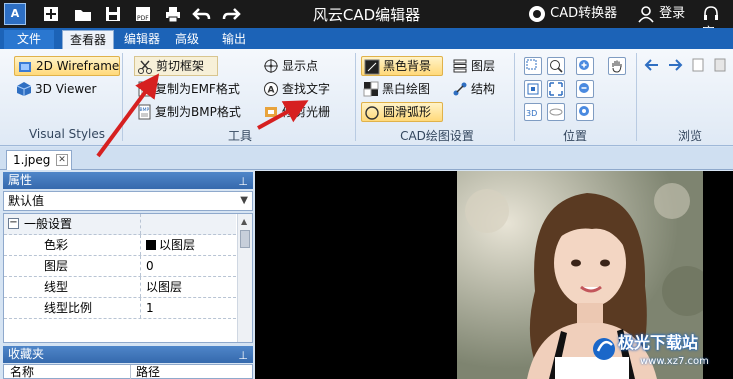 Image resolution: width=733 pixels, height=379 pixels. What do you see at coordinates (72, 287) in the screenshot?
I see `property-key: 线型` at bounding box center [72, 287].